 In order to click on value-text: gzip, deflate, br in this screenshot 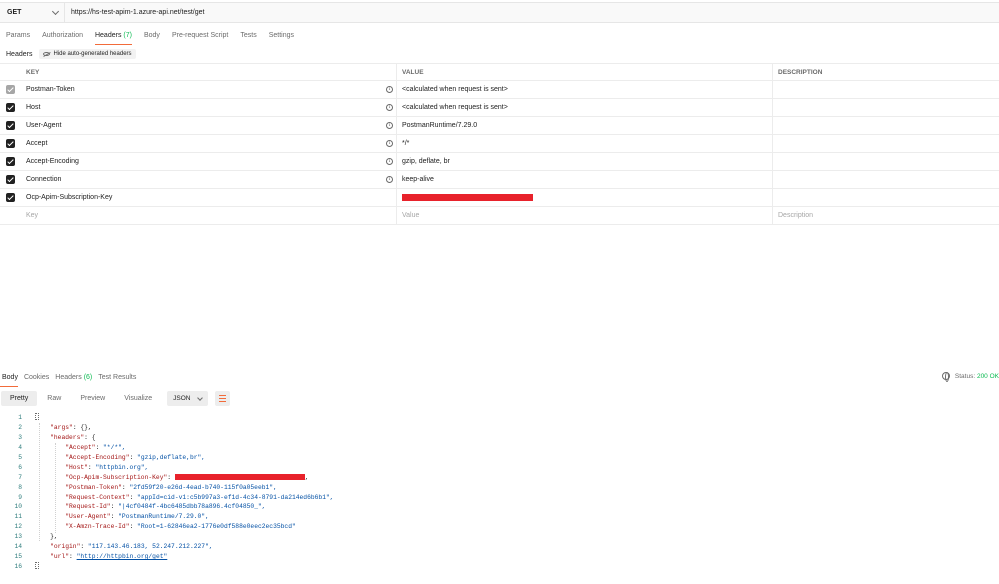, I will do `click(426, 161)`.